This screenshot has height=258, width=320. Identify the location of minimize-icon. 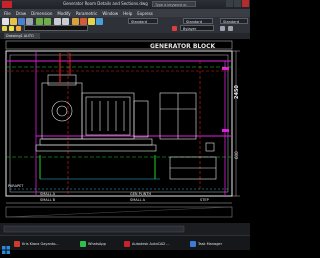
(229, 3).